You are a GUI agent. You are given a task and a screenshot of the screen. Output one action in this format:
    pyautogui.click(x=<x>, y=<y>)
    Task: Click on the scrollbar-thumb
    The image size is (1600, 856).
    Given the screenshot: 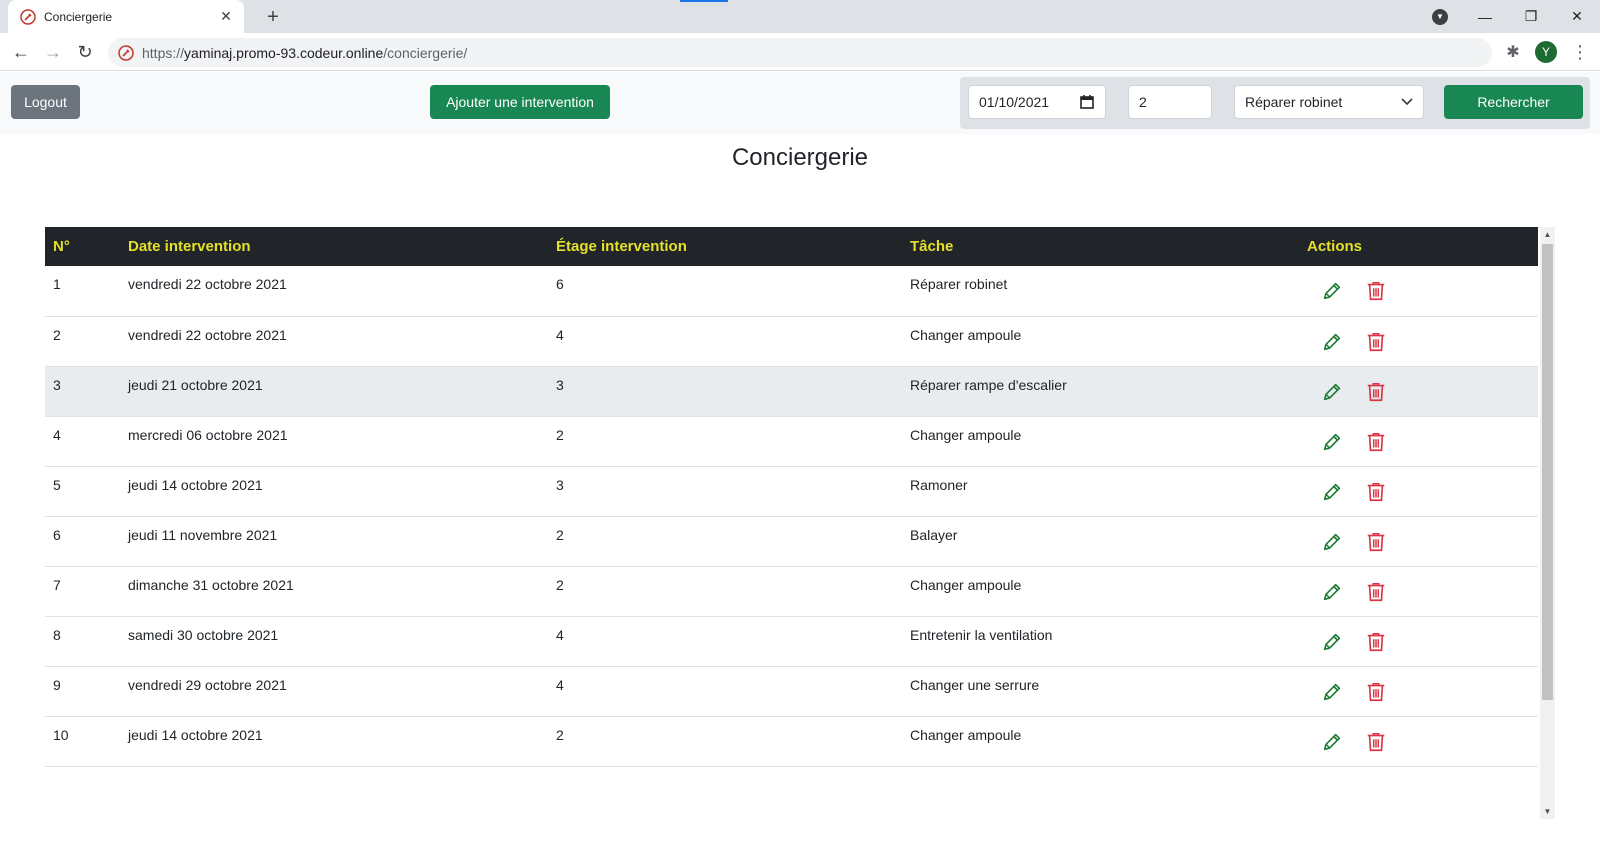 What is the action you would take?
    pyautogui.click(x=1547, y=472)
    